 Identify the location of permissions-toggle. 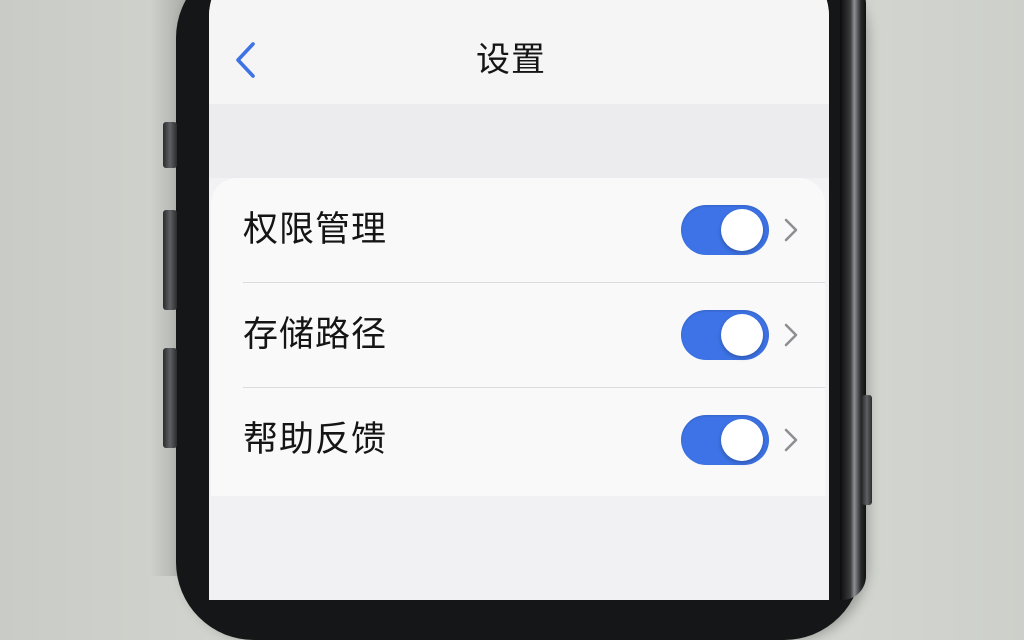
(725, 230).